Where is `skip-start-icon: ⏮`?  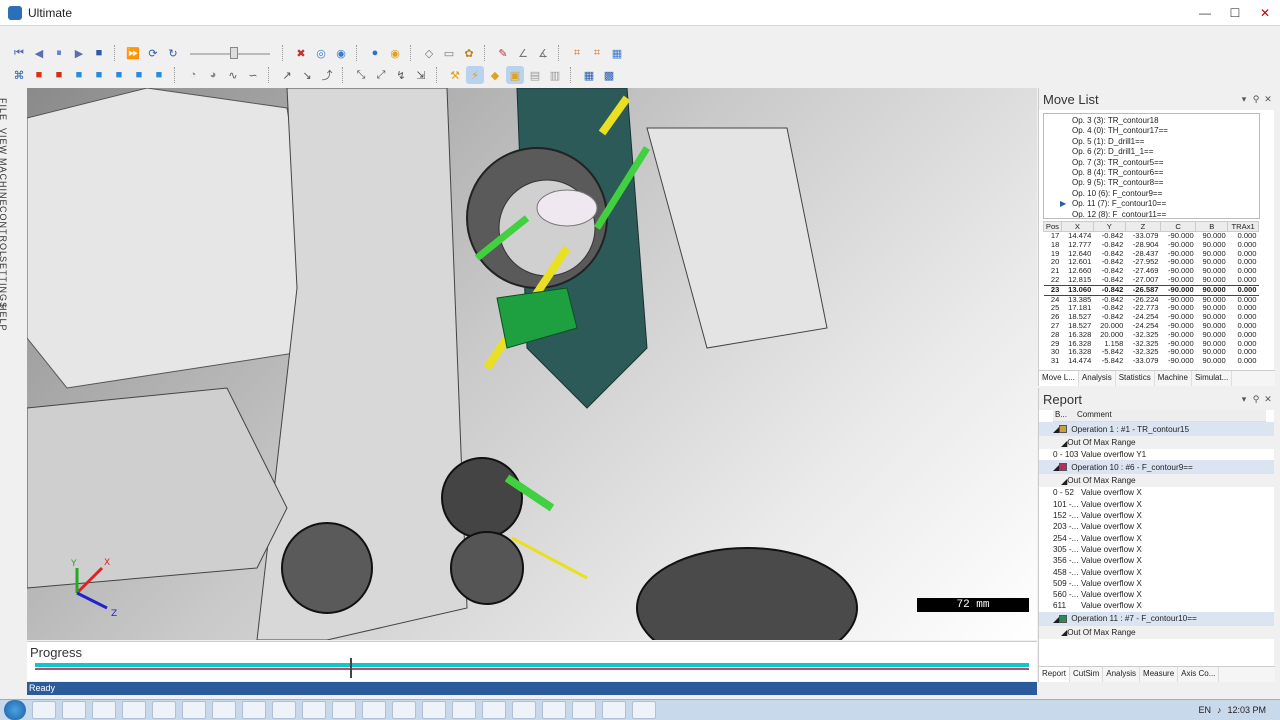 skip-start-icon: ⏮ is located at coordinates (19, 53).